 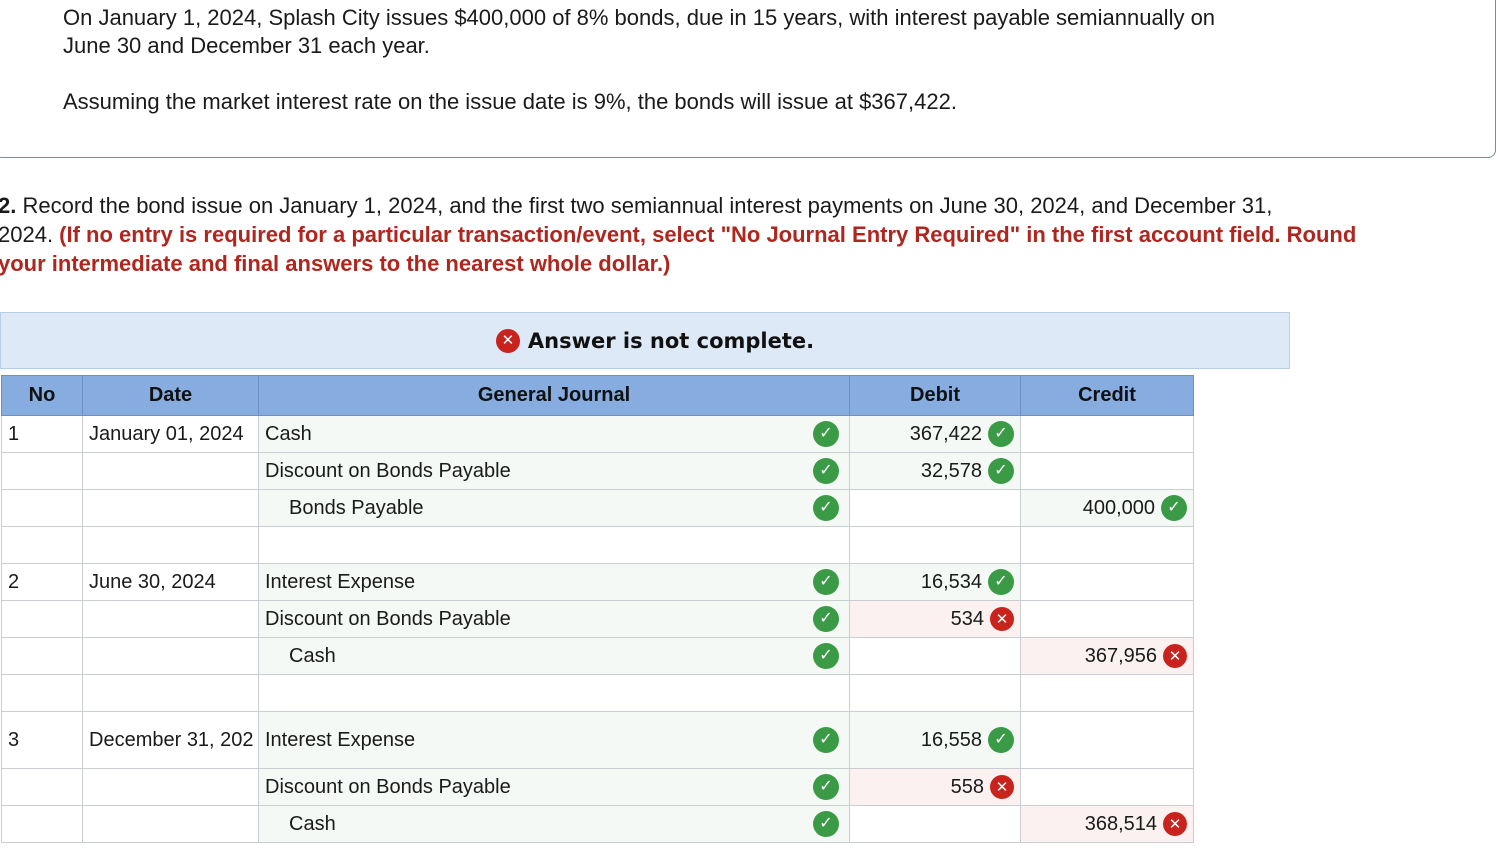 What do you see at coordinates (42, 582) in the screenshot?
I see `entry-number-cell: 2` at bounding box center [42, 582].